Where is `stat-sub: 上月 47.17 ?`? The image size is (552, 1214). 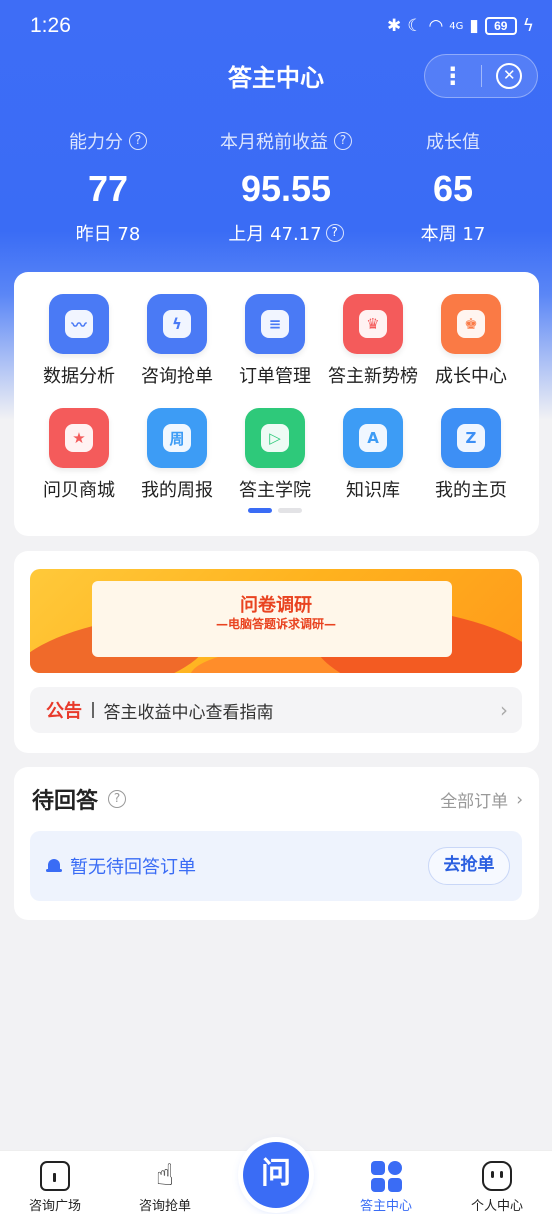 stat-sub: 上月 47.17 ? is located at coordinates (286, 233).